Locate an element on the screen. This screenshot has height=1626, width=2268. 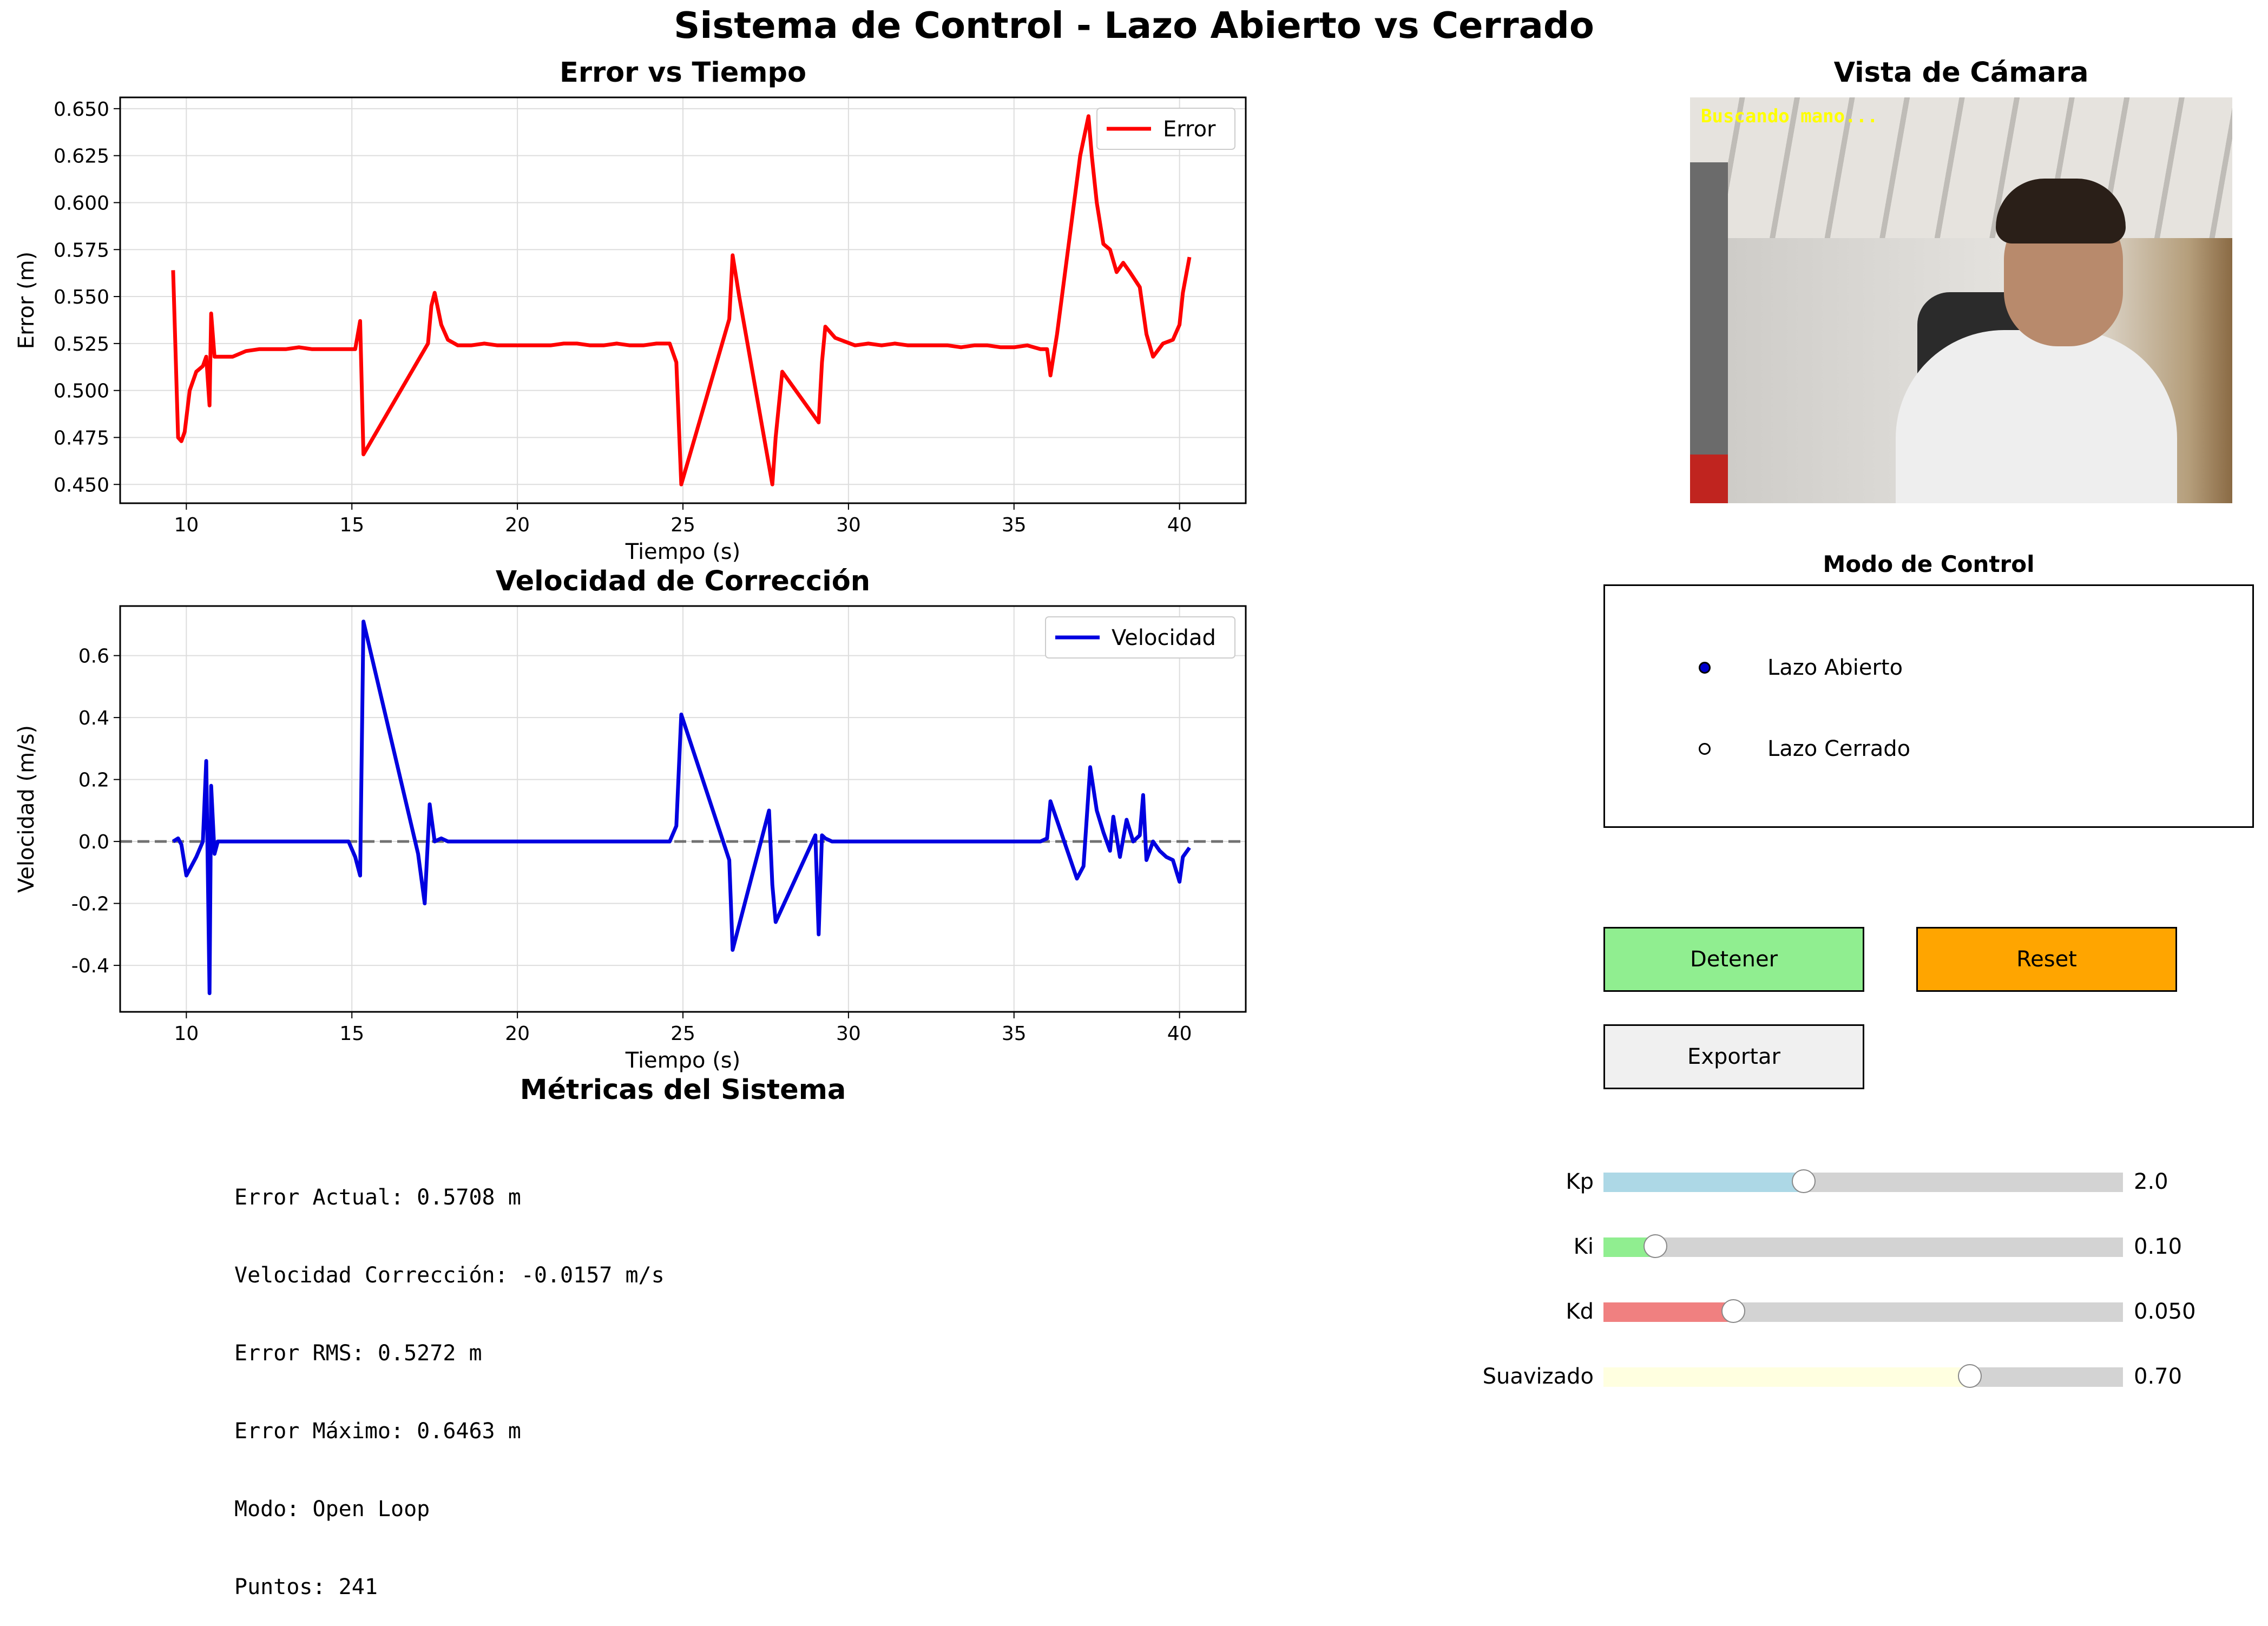
slider-kp: Kp 2.0 is located at coordinates (1909, 1181).